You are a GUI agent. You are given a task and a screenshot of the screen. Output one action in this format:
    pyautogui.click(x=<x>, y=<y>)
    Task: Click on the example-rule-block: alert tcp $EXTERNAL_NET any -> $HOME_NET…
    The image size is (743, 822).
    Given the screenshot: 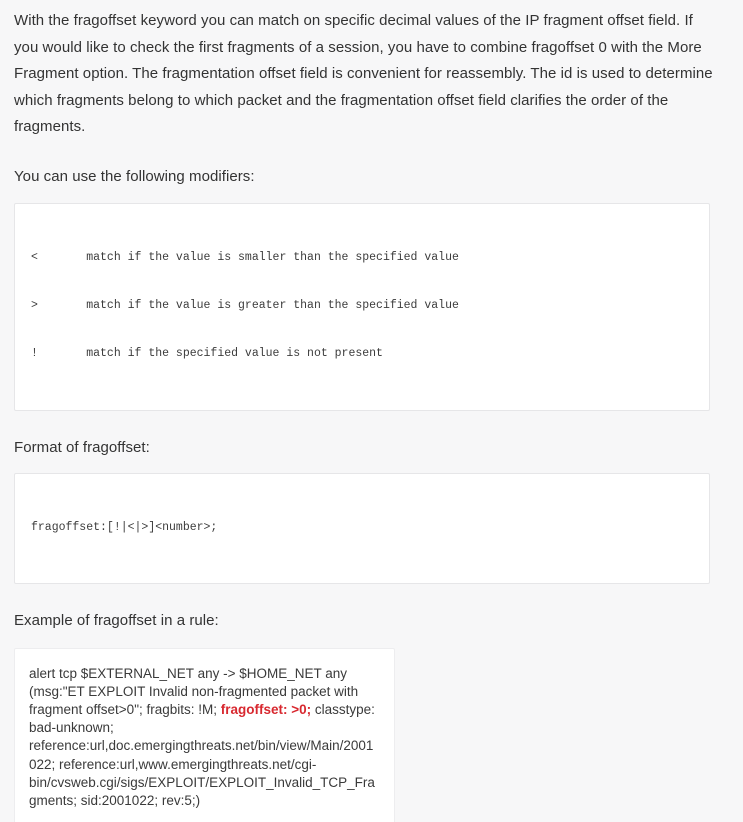 What is the action you would take?
    pyautogui.click(x=204, y=735)
    